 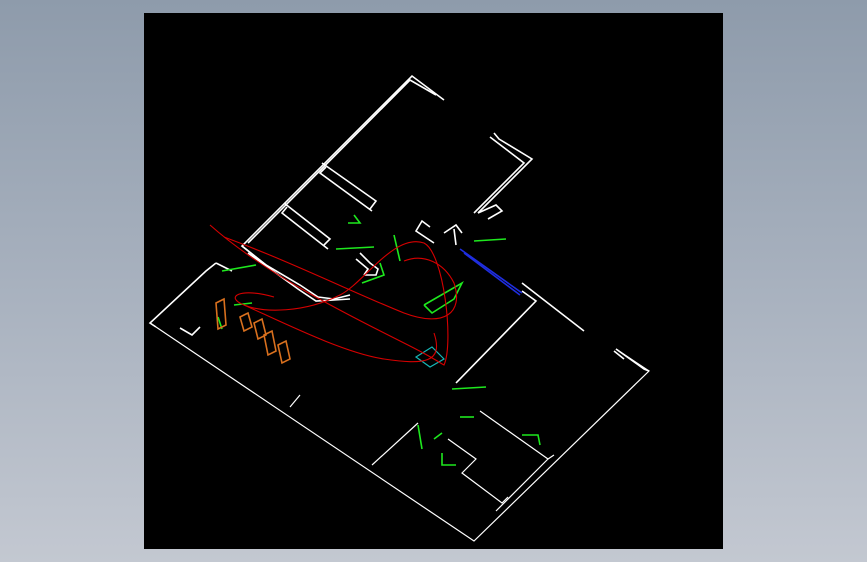 What do you see at coordinates (517, 435) in the screenshot?
I see `wall-bottom-room-b` at bounding box center [517, 435].